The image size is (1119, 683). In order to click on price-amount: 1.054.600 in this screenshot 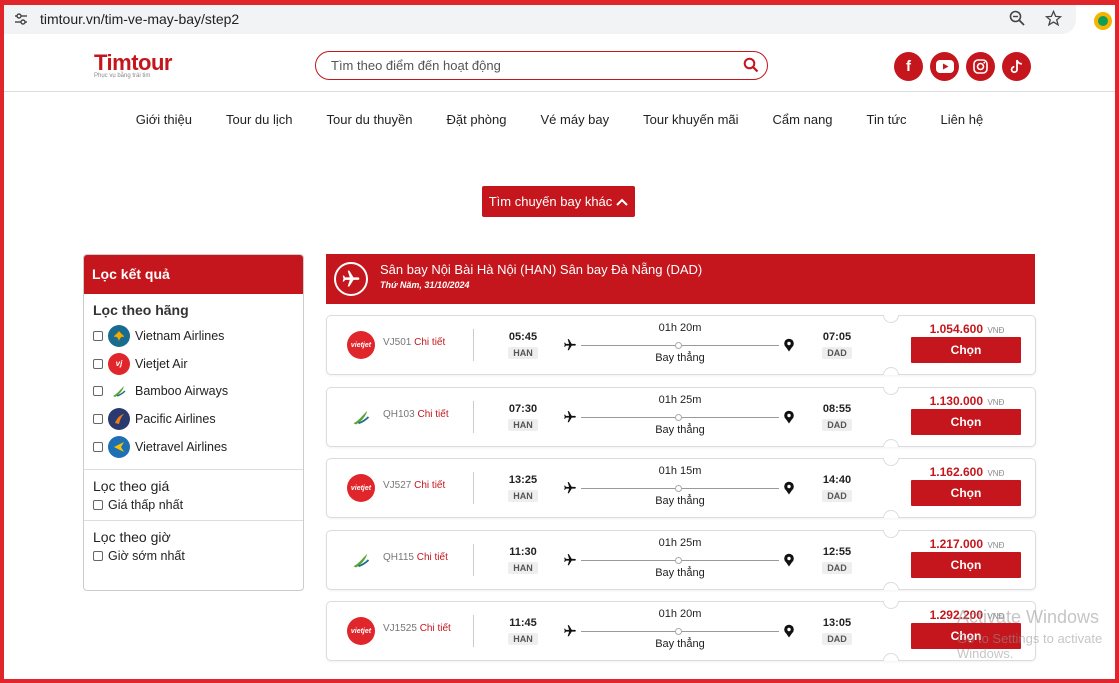, I will do `click(956, 329)`.